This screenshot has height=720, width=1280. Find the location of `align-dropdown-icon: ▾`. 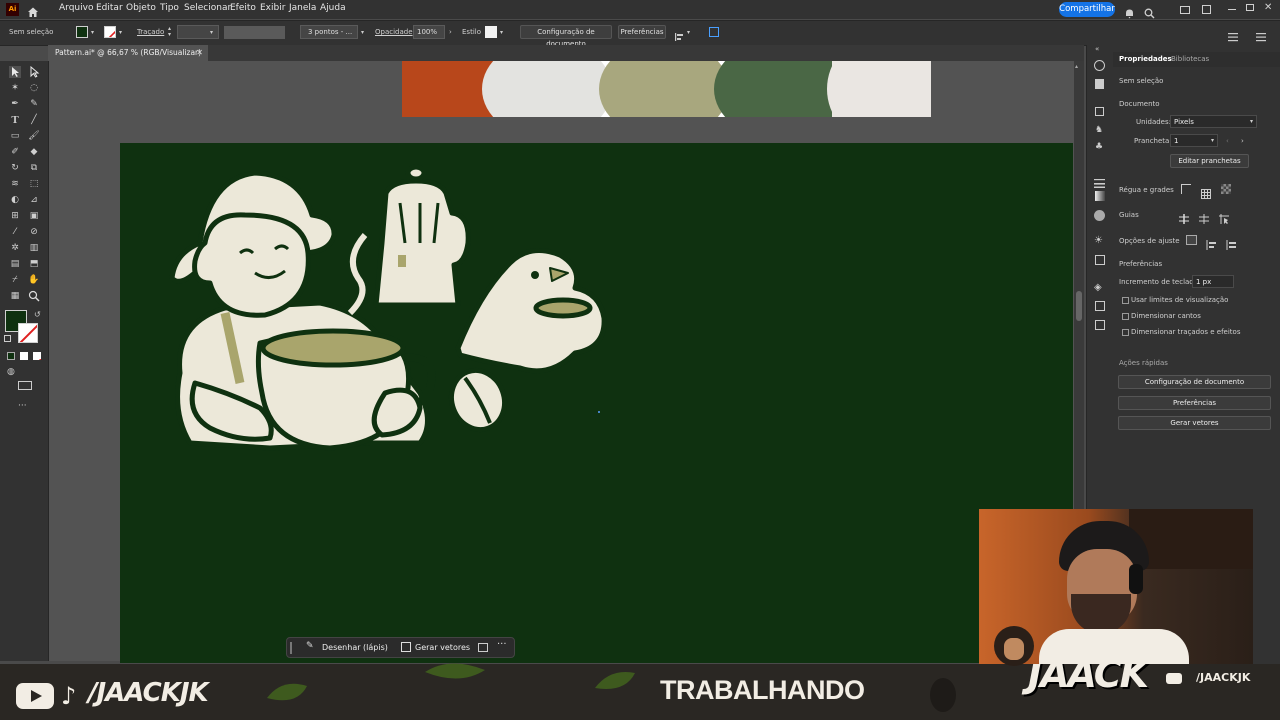

align-dropdown-icon: ▾ is located at coordinates (688, 32).